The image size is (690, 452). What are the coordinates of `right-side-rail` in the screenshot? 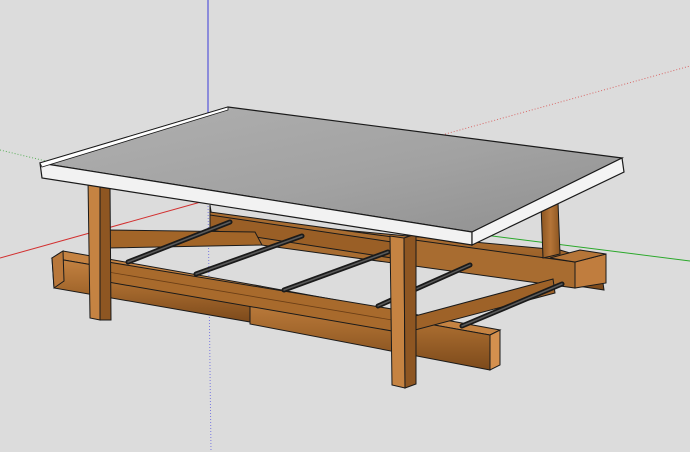 It's located at (485, 304).